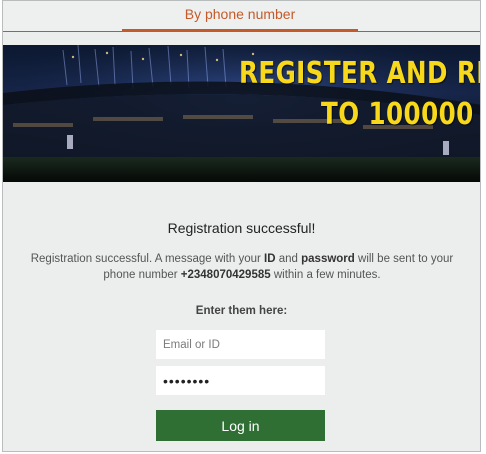 This screenshot has width=486, height=454. Describe the element at coordinates (400, 114) in the screenshot. I see `banner-headline-line-2: TO 100000 N` at that location.